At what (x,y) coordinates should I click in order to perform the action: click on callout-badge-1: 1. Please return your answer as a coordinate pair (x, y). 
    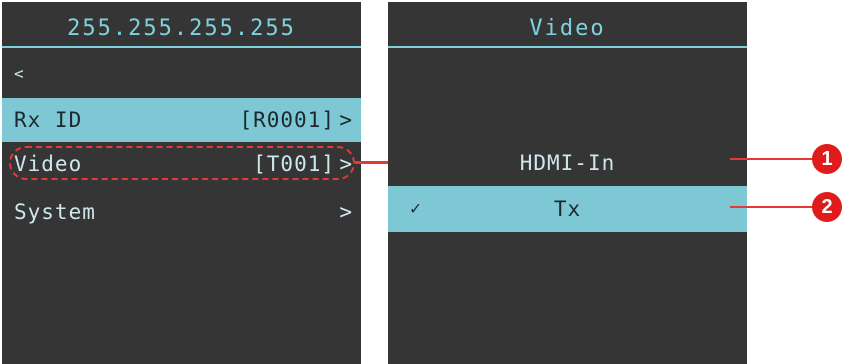
    Looking at the image, I should click on (827, 159).